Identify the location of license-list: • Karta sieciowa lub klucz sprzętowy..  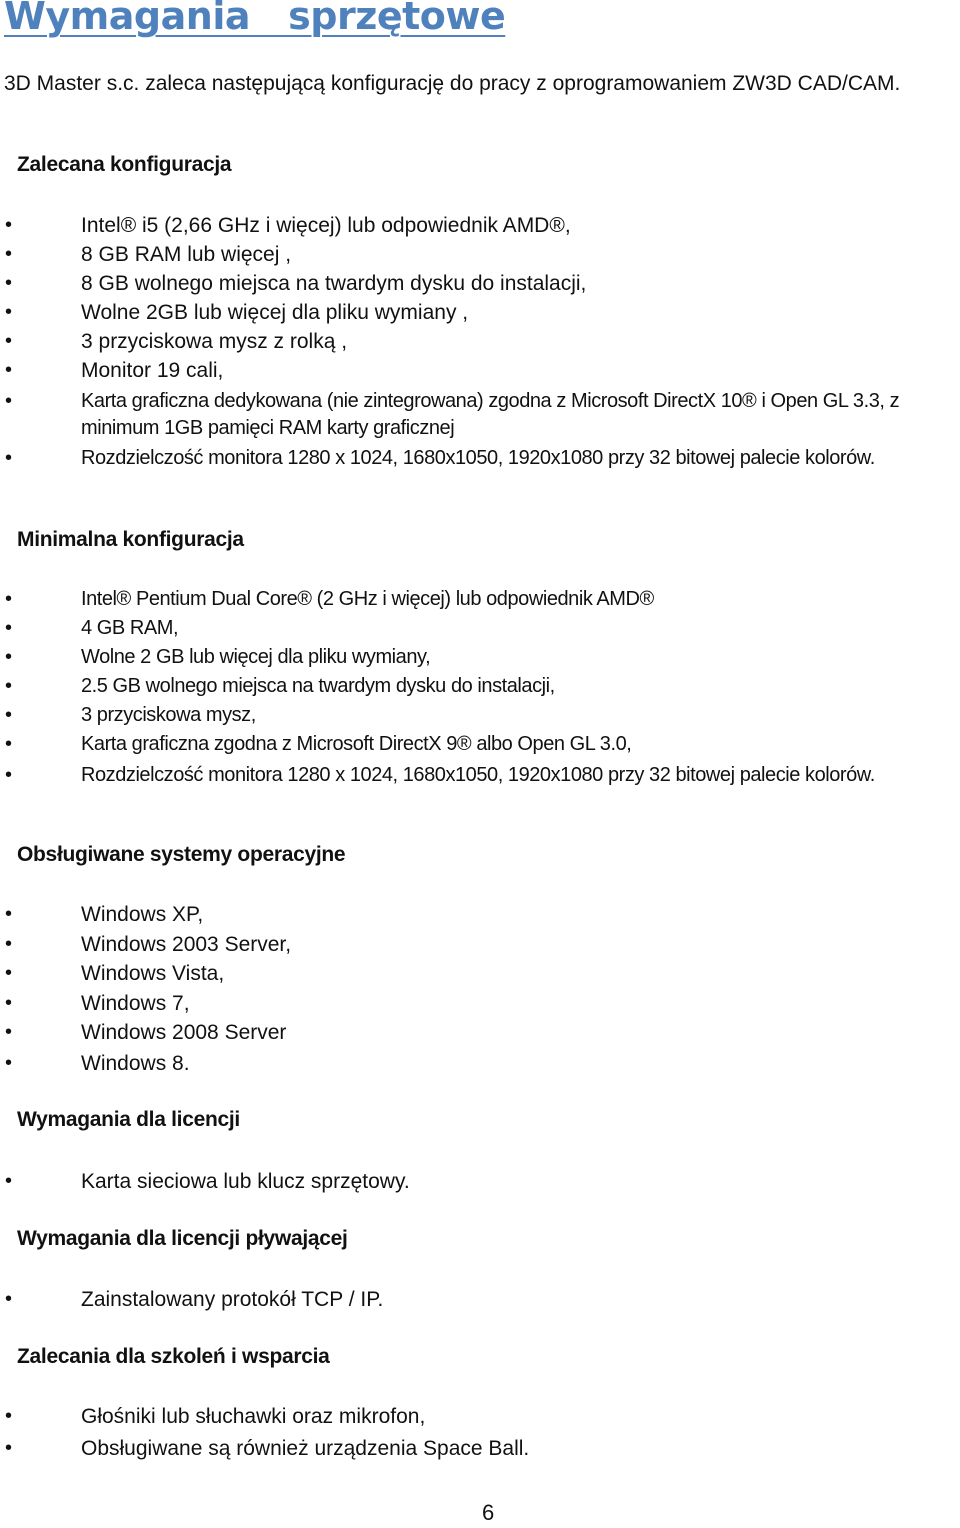
(480, 1182).